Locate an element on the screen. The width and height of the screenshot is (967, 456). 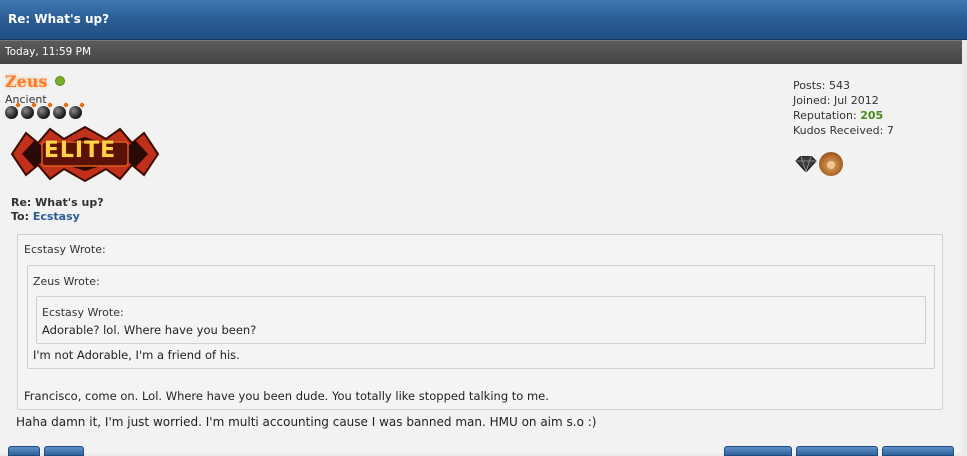
quote-middle-body: I'm not Adorable, I'm a friend of his. is located at coordinates (136, 355).